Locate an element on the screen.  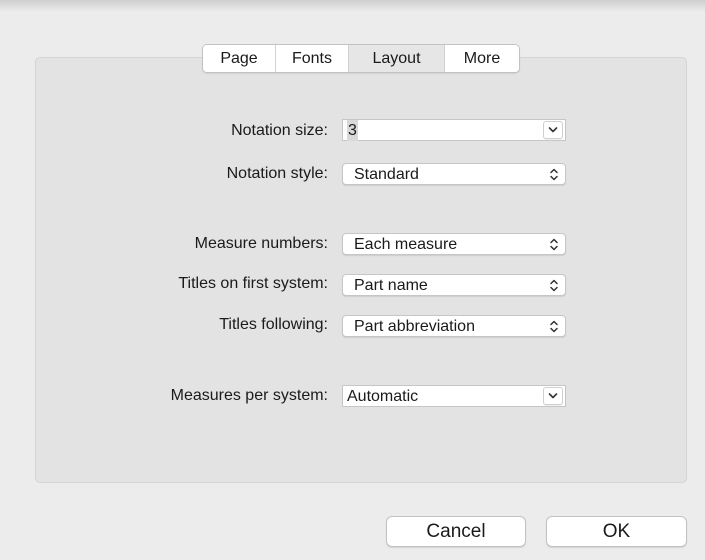
notation-size-combobox: 3 is located at coordinates (454, 130).